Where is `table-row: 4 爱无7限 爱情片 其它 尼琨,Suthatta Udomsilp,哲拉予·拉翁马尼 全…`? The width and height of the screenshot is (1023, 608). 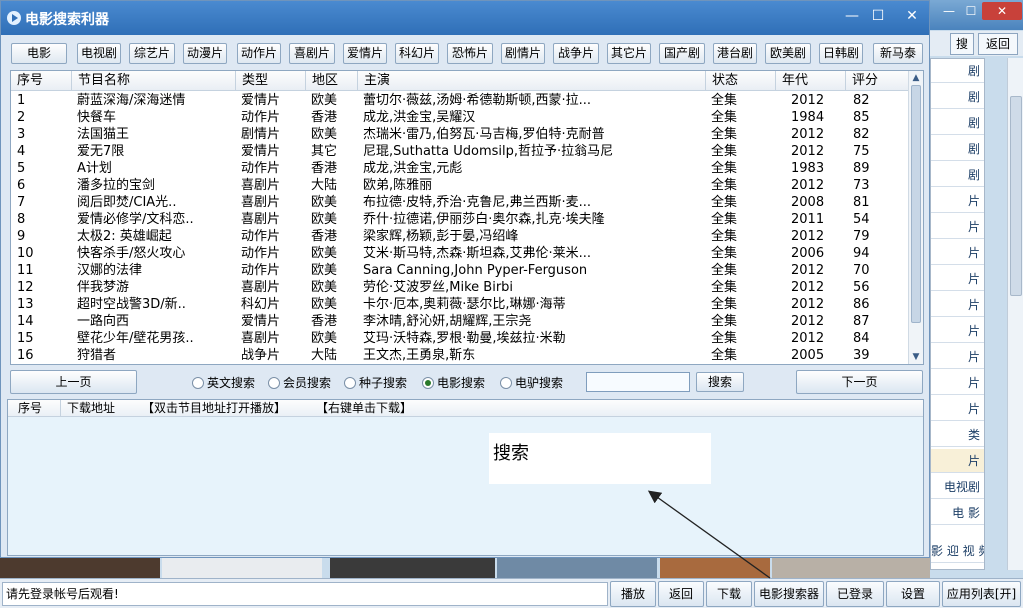
table-row: 4 爱无7限 爱情片 其它 尼琨,Suthatta Udomsilp,哲拉予·拉翁马尼 全… is located at coordinates (459, 151).